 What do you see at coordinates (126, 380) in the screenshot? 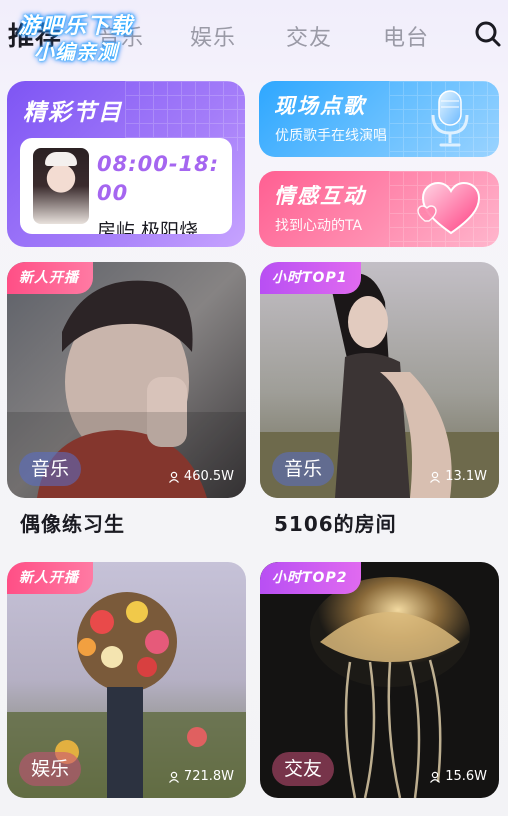
I see `room-card: 新人开播 音乐 460.5W` at bounding box center [126, 380].